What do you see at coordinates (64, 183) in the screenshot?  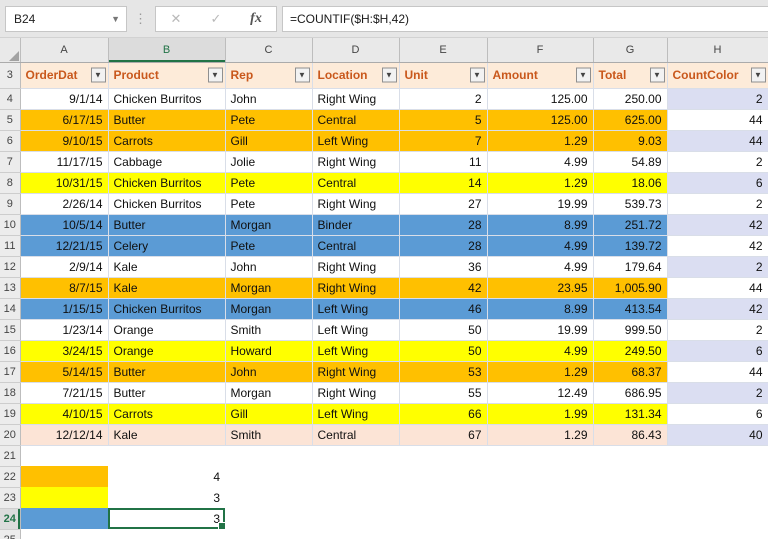 I see `cell-A8: 10/31/15` at bounding box center [64, 183].